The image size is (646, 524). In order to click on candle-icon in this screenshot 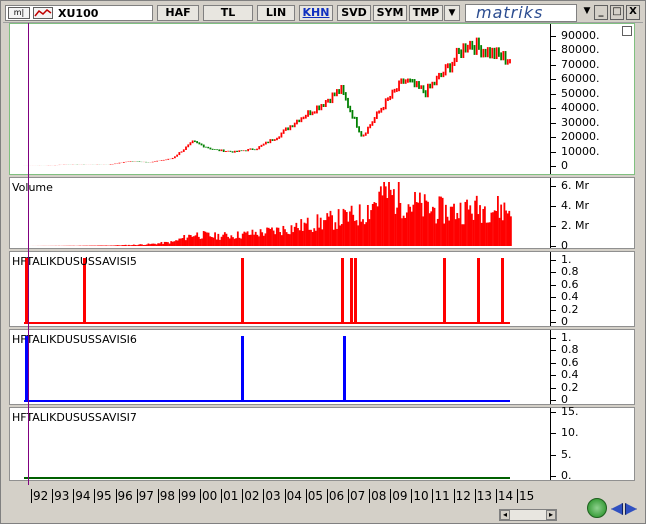, I will do `click(43, 13)`.